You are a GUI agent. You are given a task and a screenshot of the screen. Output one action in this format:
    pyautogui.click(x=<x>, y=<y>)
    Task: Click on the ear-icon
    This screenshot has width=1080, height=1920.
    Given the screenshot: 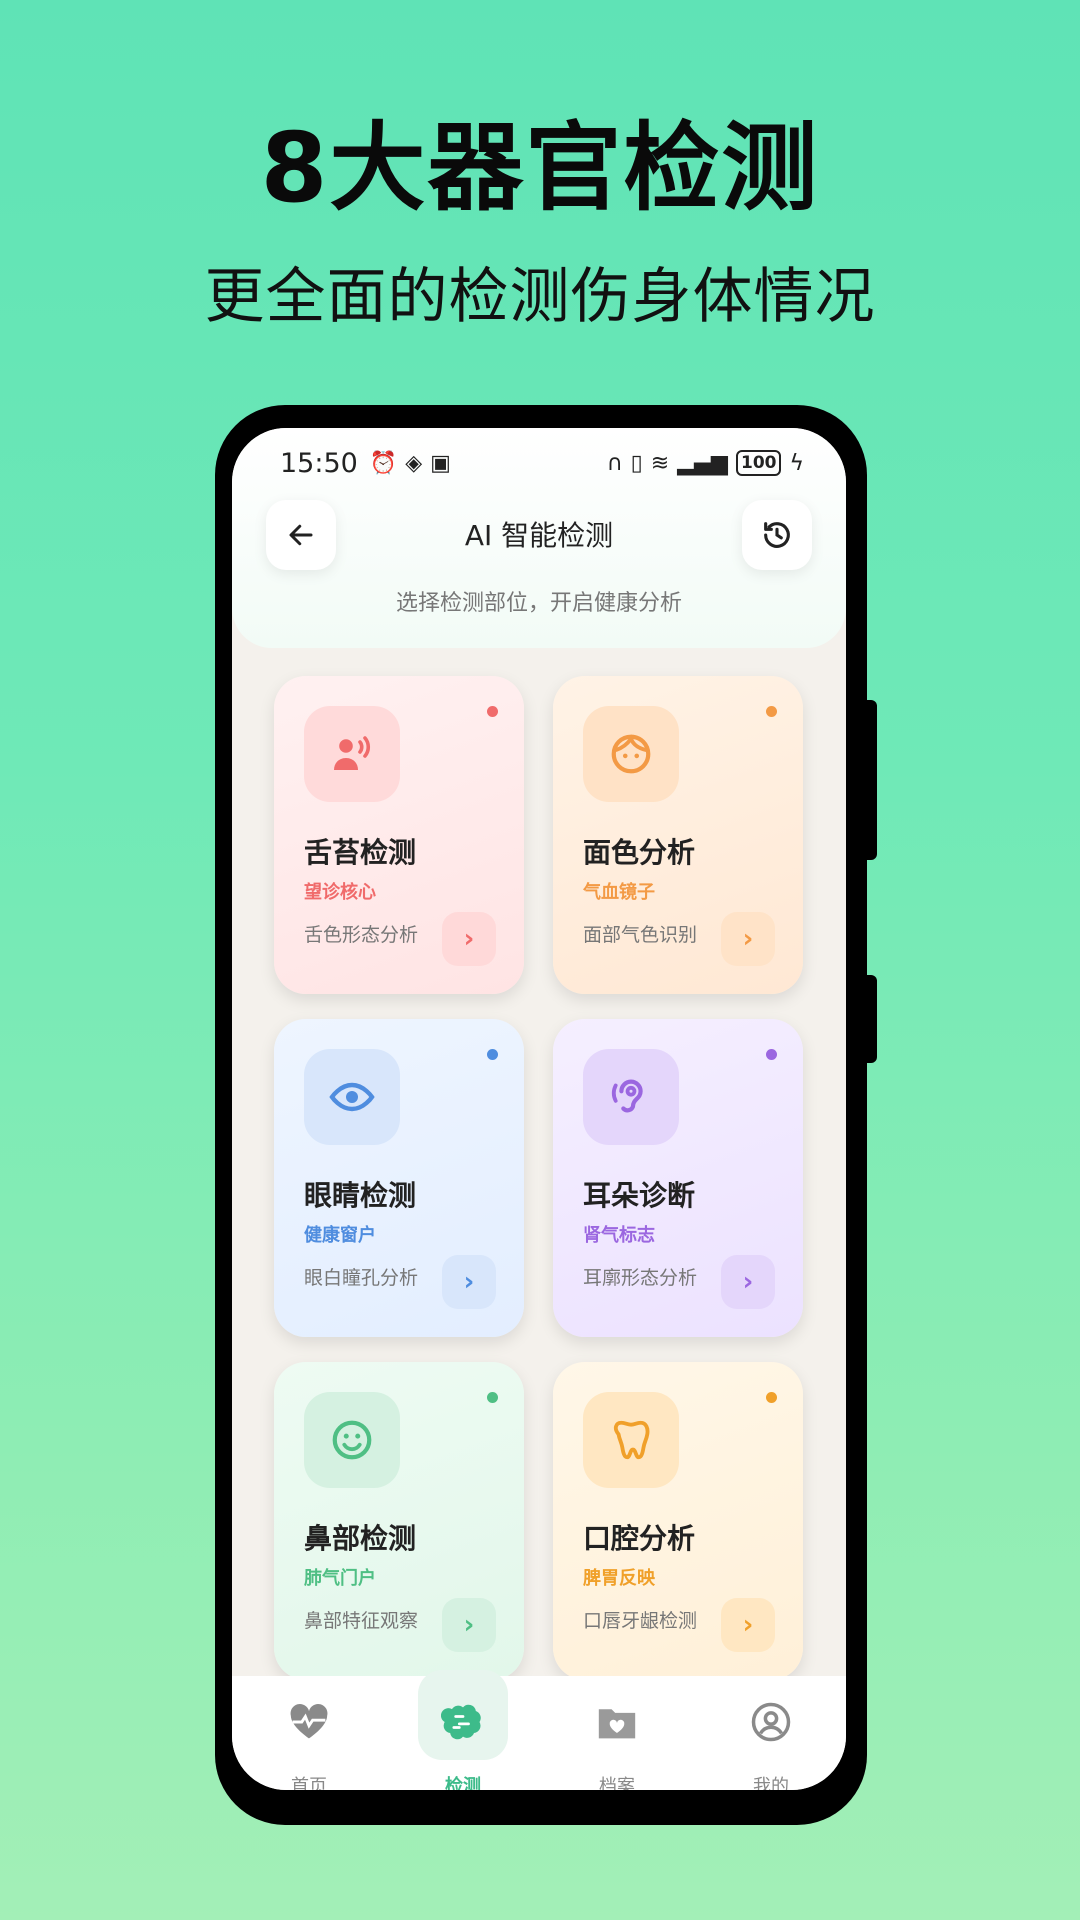 What is the action you would take?
    pyautogui.click(x=631, y=1097)
    